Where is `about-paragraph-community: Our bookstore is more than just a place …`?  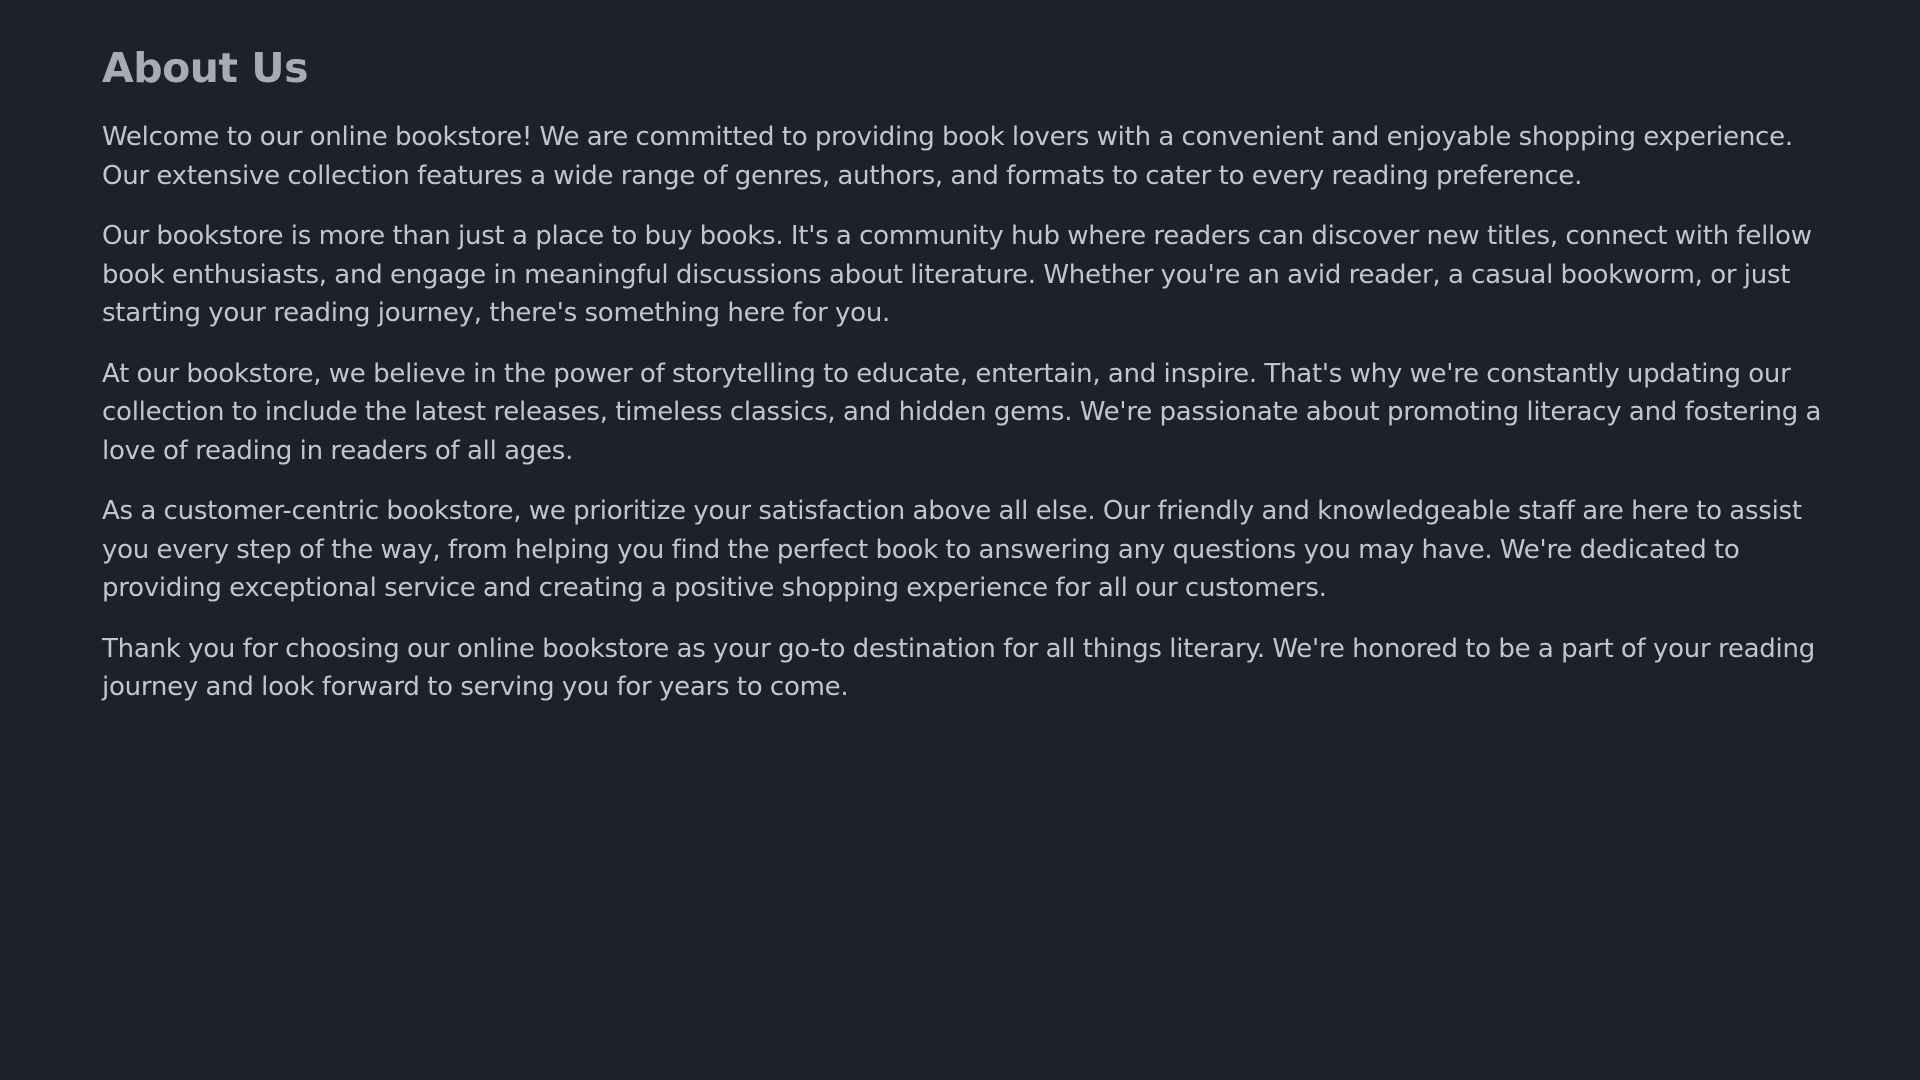
about-paragraph-community: Our bookstore is more than just a place … is located at coordinates (957, 274).